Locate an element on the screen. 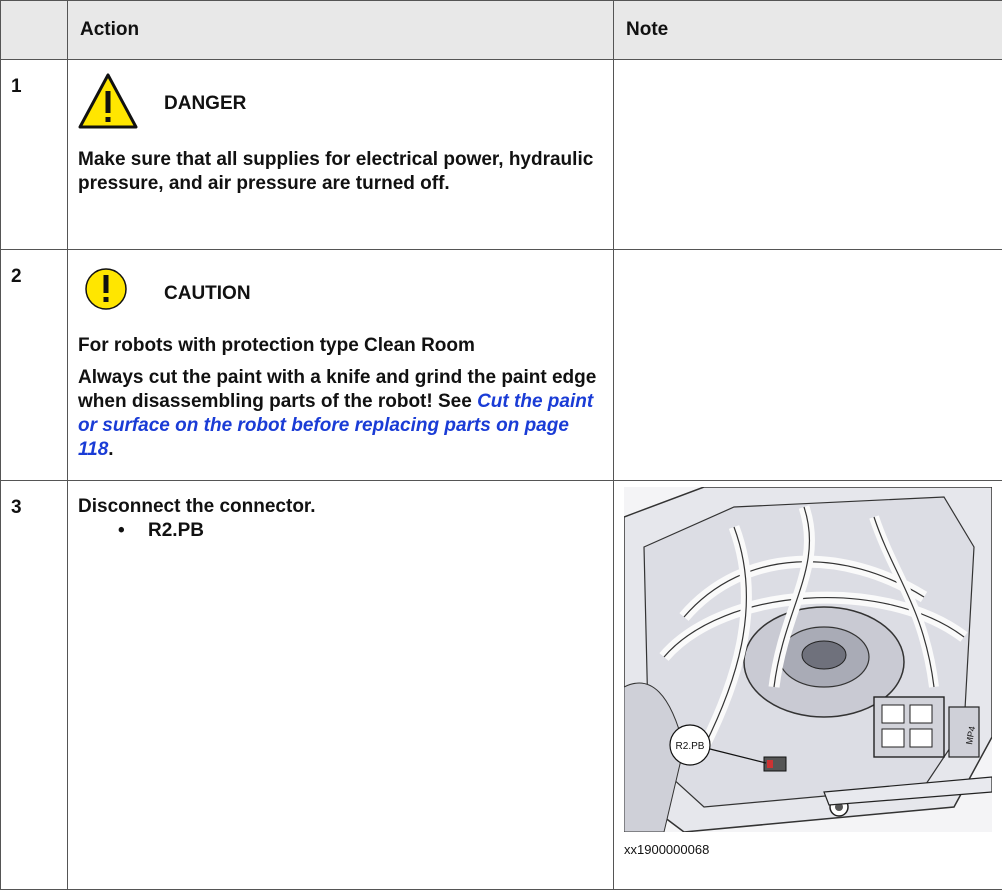 The width and height of the screenshot is (1002, 890). step-number: 2 is located at coordinates (34, 365).